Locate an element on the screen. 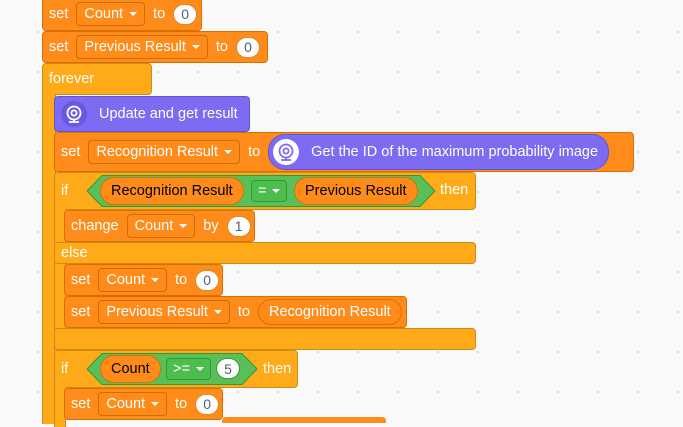  greater-equal-operator-block: Count >= 5 is located at coordinates (172, 369).